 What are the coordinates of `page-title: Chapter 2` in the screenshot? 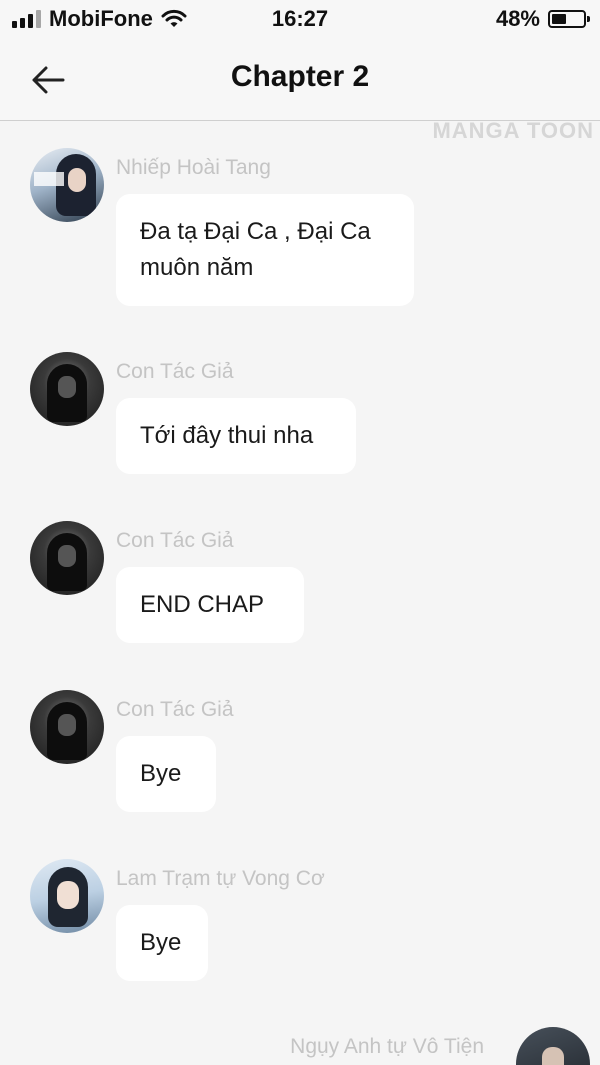 It's located at (300, 76).